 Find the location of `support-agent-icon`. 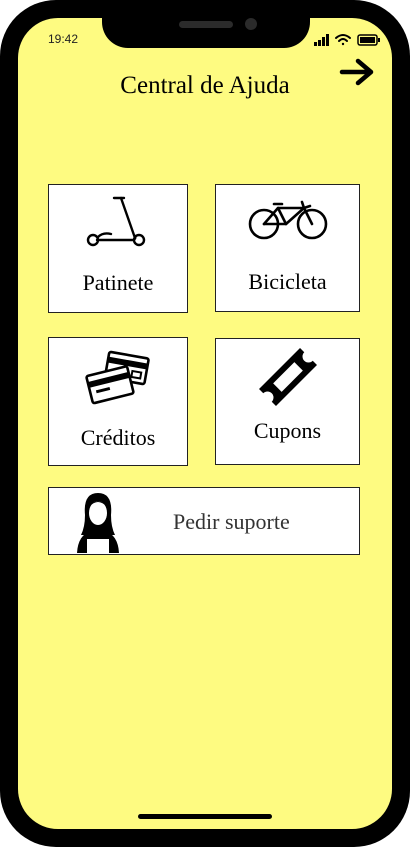

support-agent-icon is located at coordinates (98, 523).